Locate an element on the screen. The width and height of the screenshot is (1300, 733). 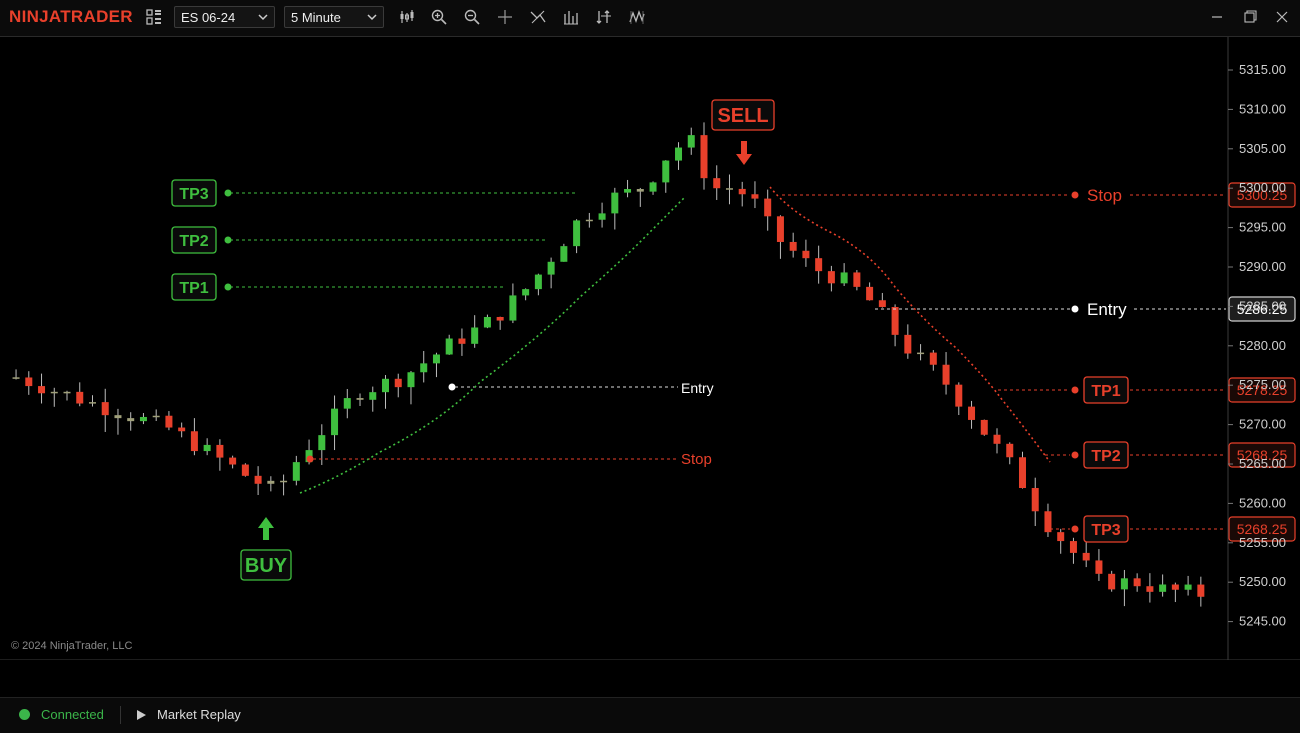
market-replay-button: Market Replay is located at coordinates (199, 714).